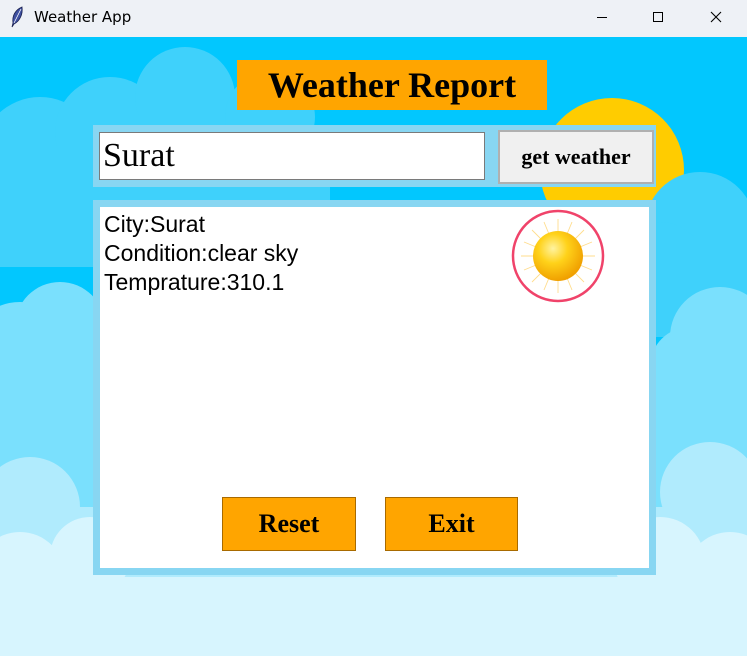  I want to click on minimize-button, so click(602, 16).